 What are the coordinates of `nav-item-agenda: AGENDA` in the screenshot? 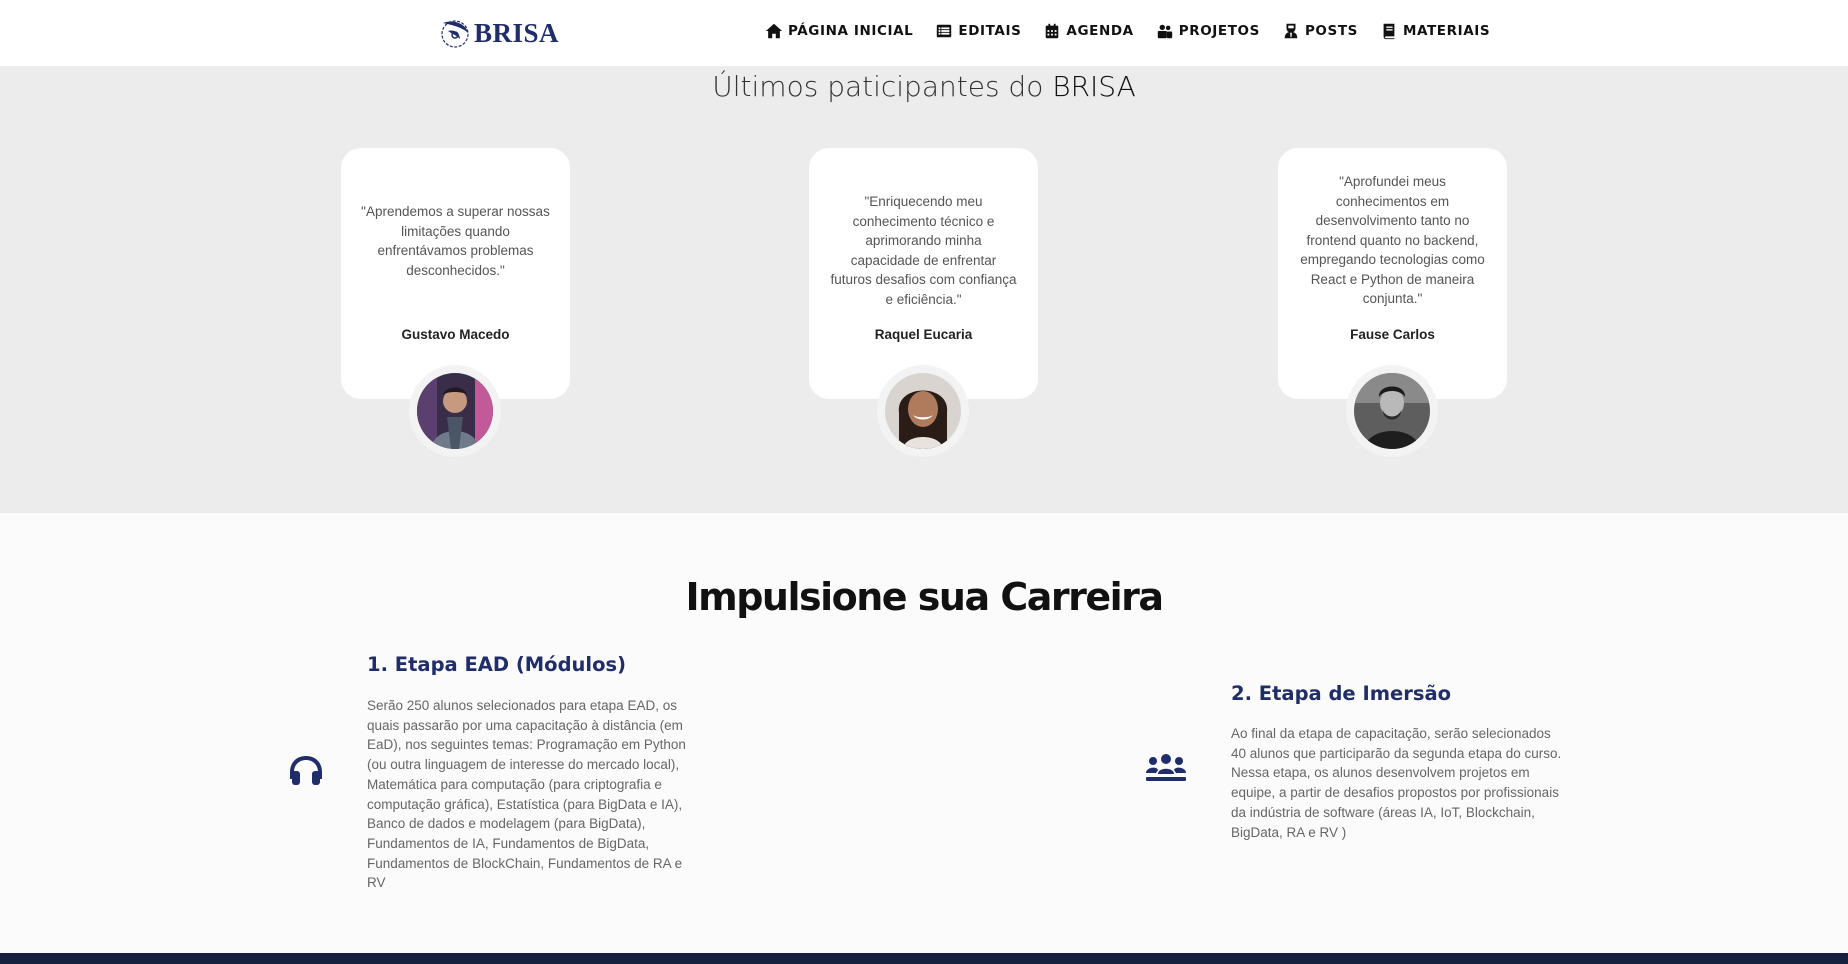 It's located at (1088, 31).